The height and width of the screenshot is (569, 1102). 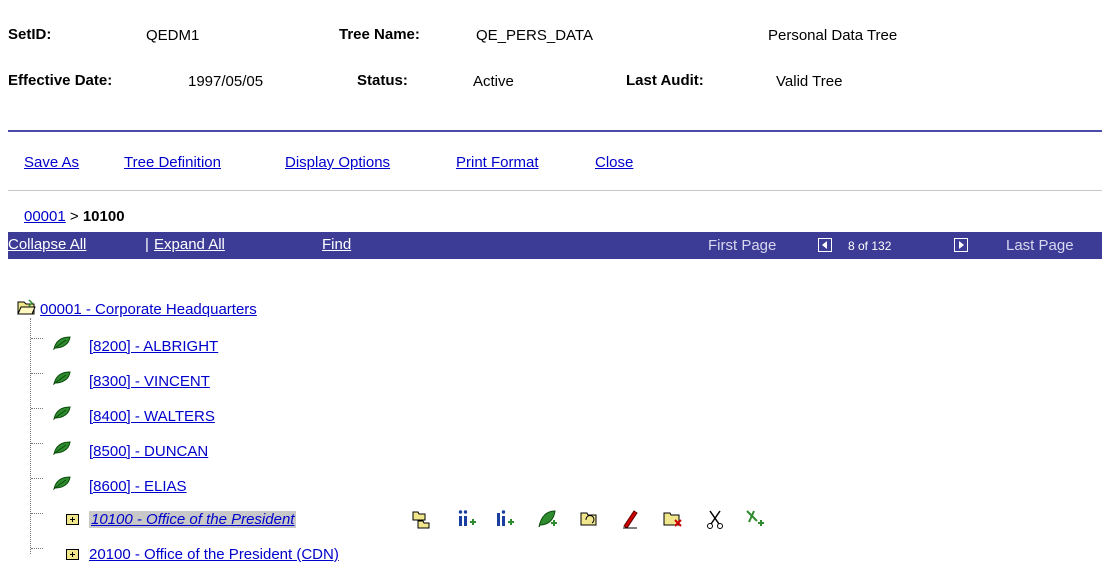 I want to click on save-as-link: Save As, so click(x=51, y=162).